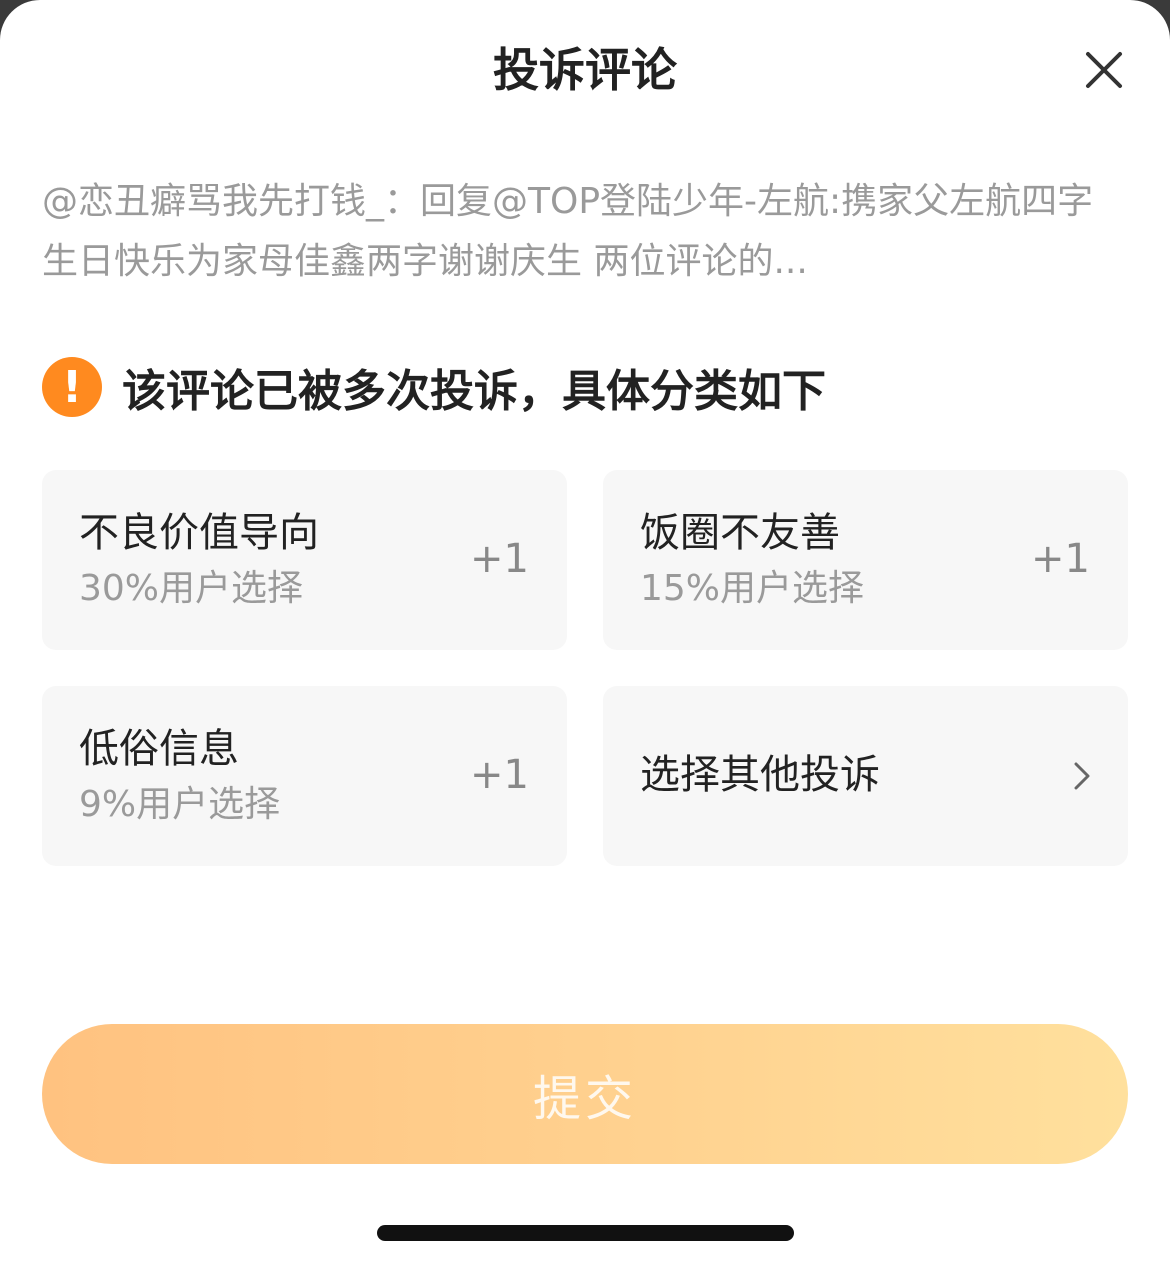 The height and width of the screenshot is (1265, 1170). Describe the element at coordinates (740, 533) in the screenshot. I see `option-name: 饭圈不友善` at that location.